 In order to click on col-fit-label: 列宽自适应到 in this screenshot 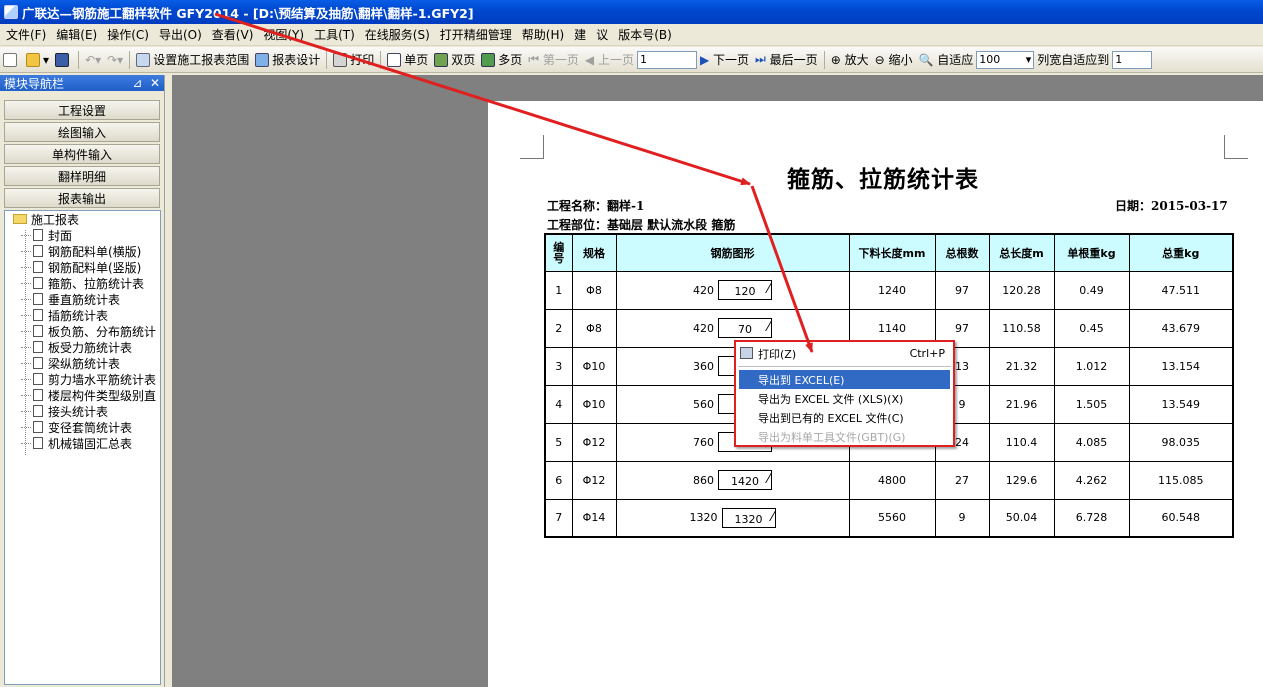, I will do `click(1073, 60)`.